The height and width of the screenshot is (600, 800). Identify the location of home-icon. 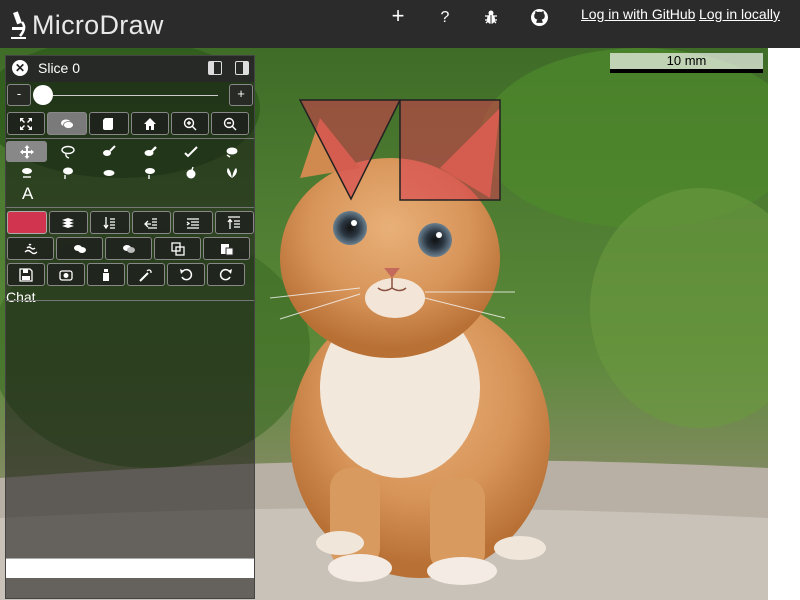
(150, 123).